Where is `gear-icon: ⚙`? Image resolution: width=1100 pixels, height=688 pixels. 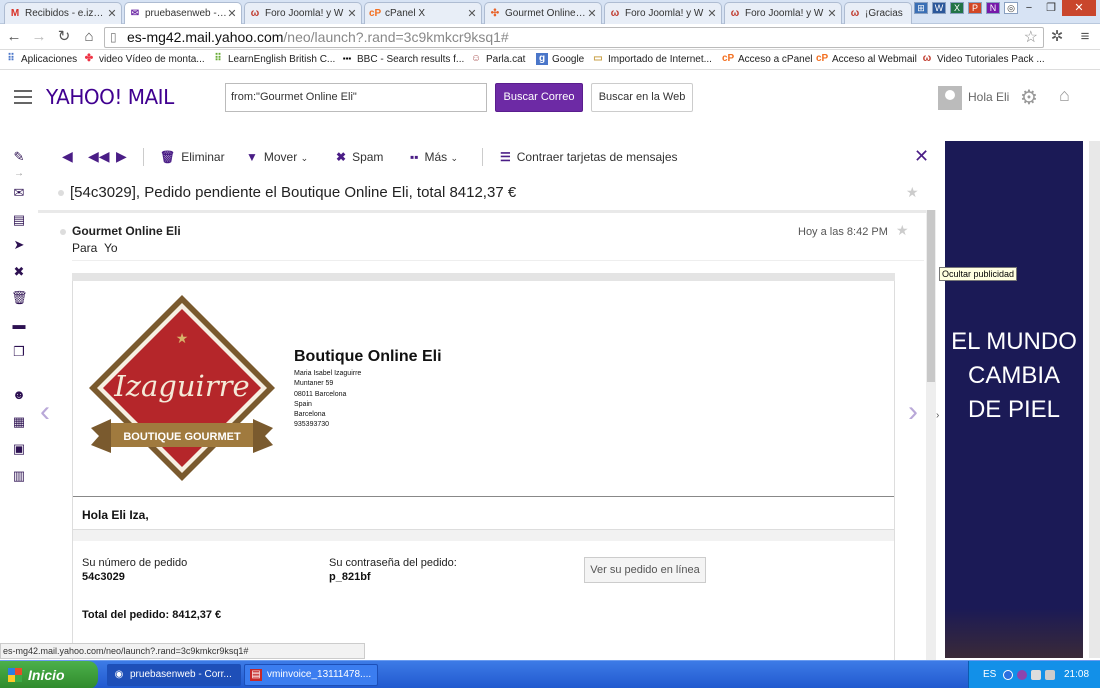
gear-icon: ⚙ is located at coordinates (1029, 97).